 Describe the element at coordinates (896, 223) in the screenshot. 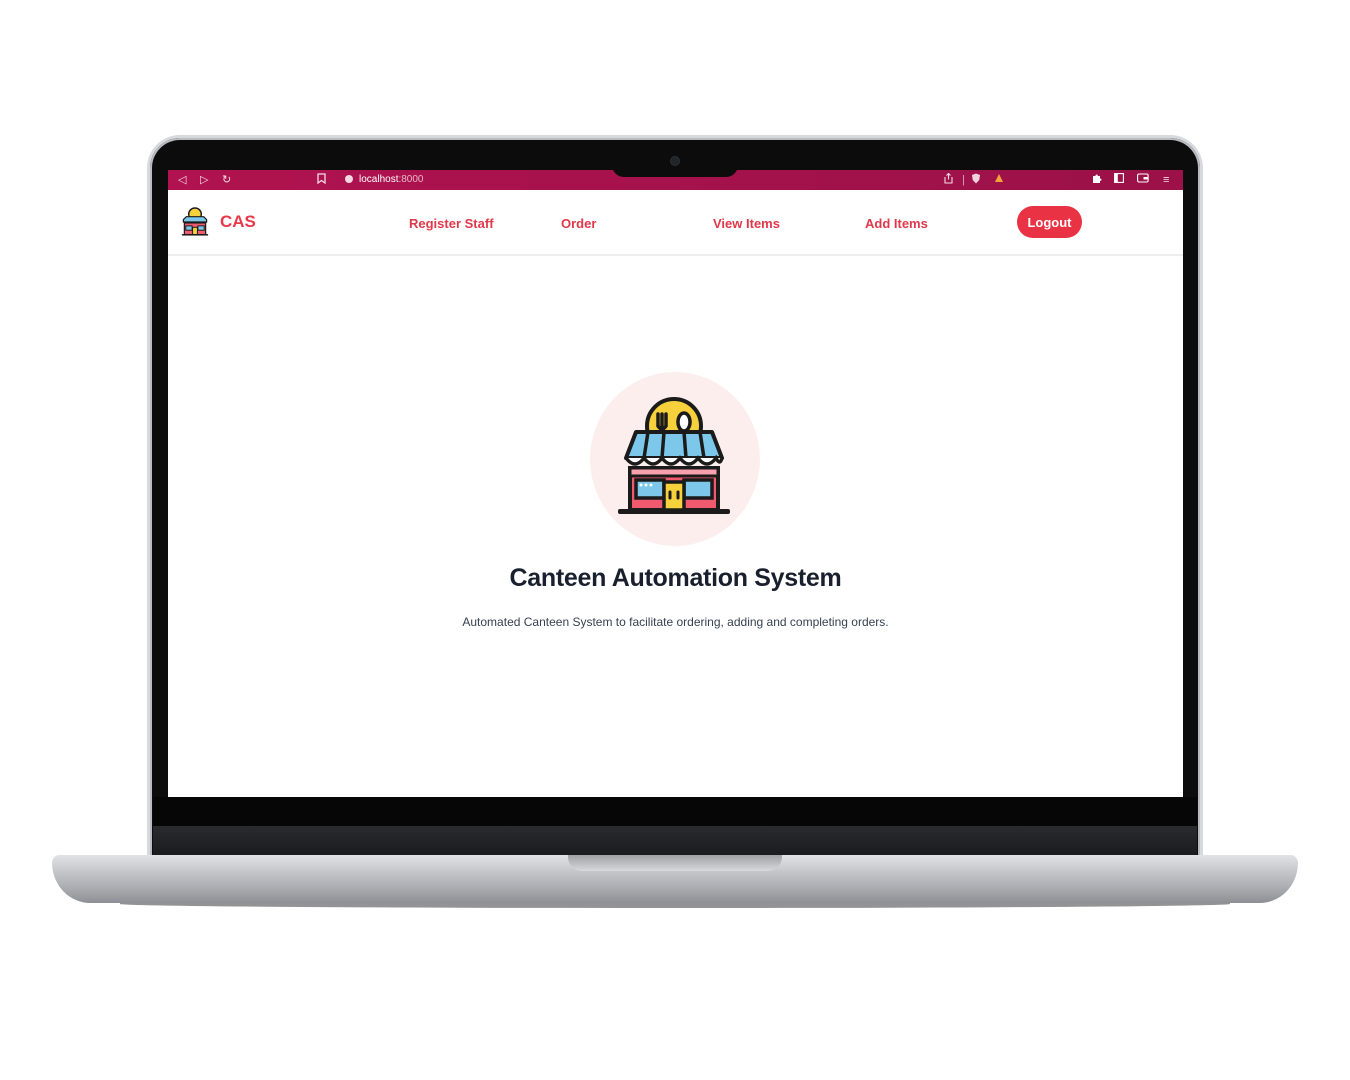

I see `nav-link-add-items: Add Items` at that location.